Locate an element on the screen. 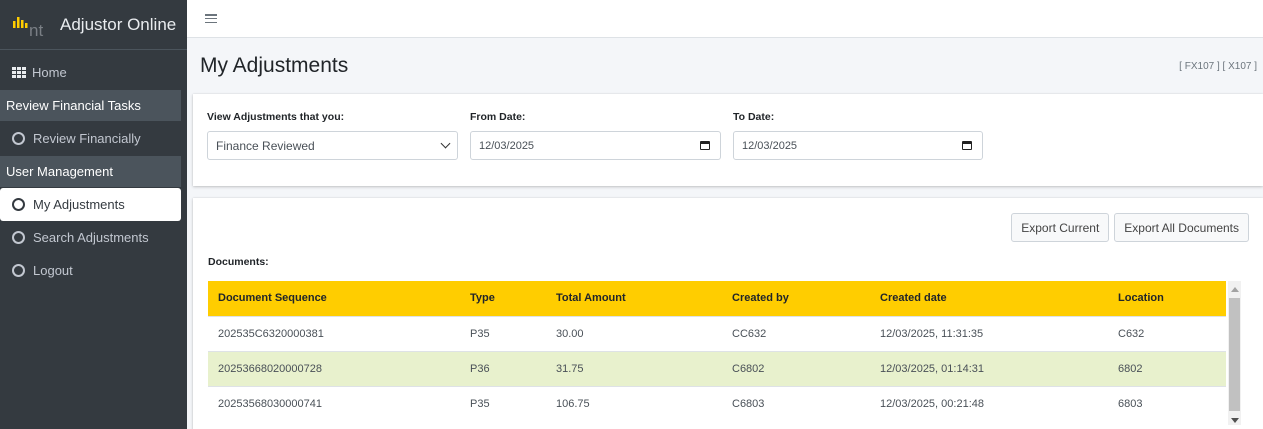 The width and height of the screenshot is (1263, 429). table-cell: 30.00 is located at coordinates (634, 333).